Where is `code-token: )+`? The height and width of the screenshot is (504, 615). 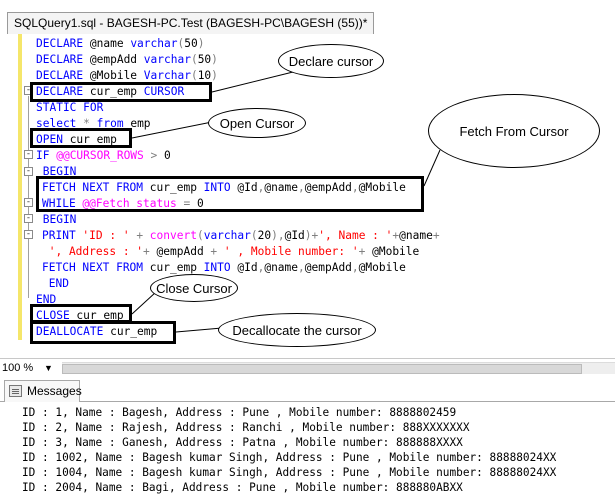
code-token: )+ is located at coordinates (311, 235).